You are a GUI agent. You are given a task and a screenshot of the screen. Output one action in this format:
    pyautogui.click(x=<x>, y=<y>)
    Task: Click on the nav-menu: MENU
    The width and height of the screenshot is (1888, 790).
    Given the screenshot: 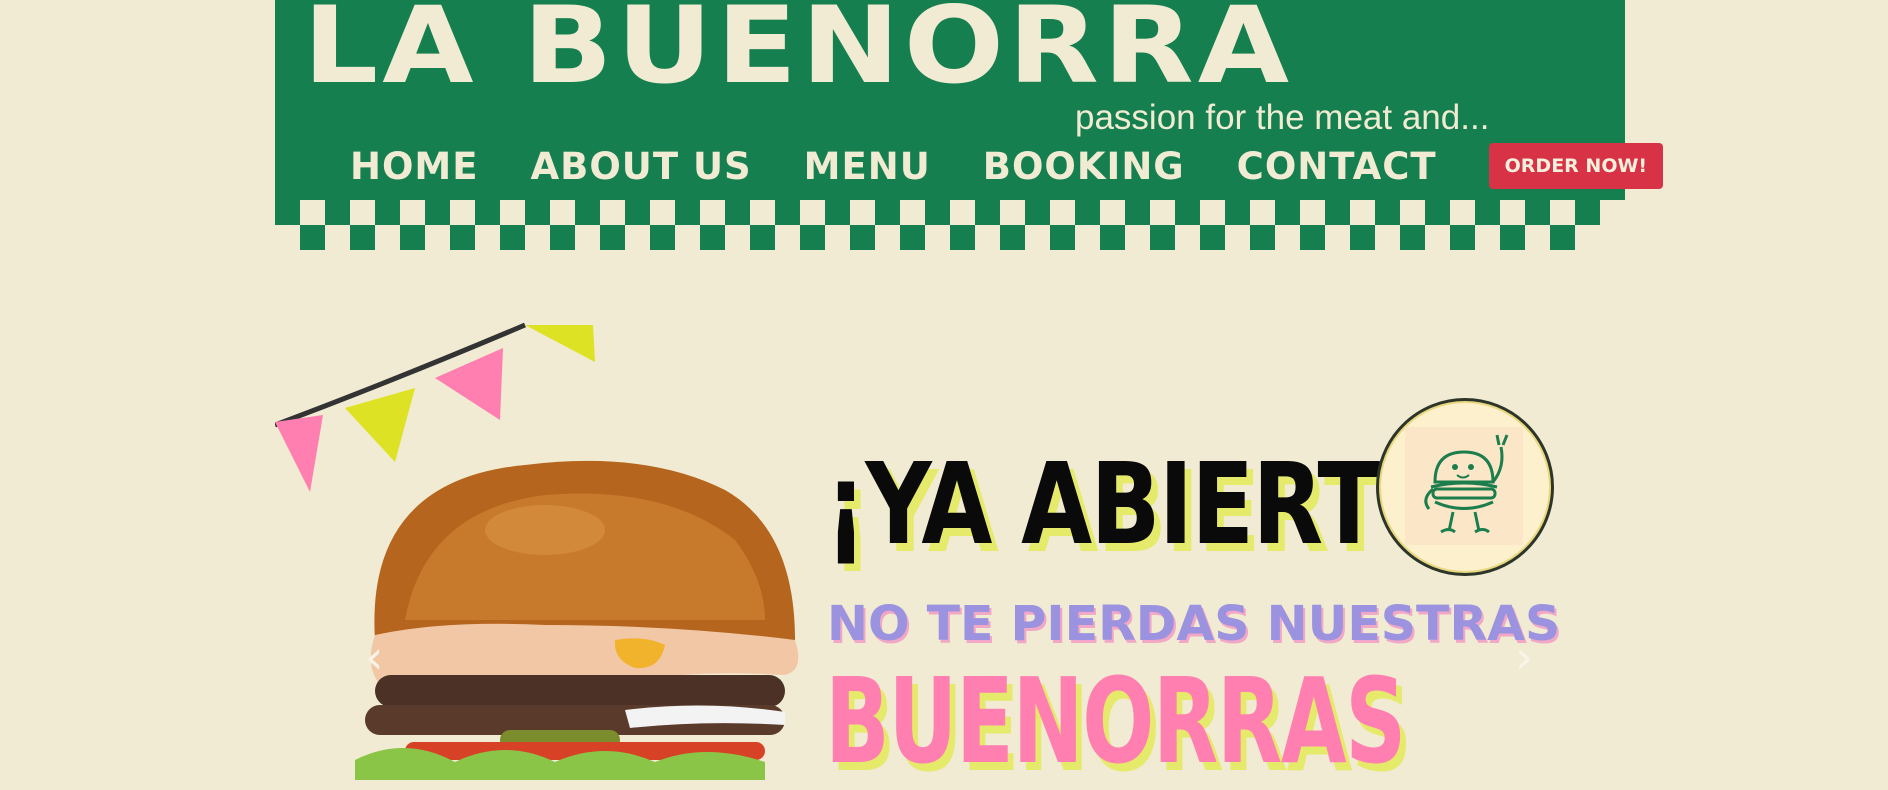 What is the action you would take?
    pyautogui.click(x=867, y=166)
    